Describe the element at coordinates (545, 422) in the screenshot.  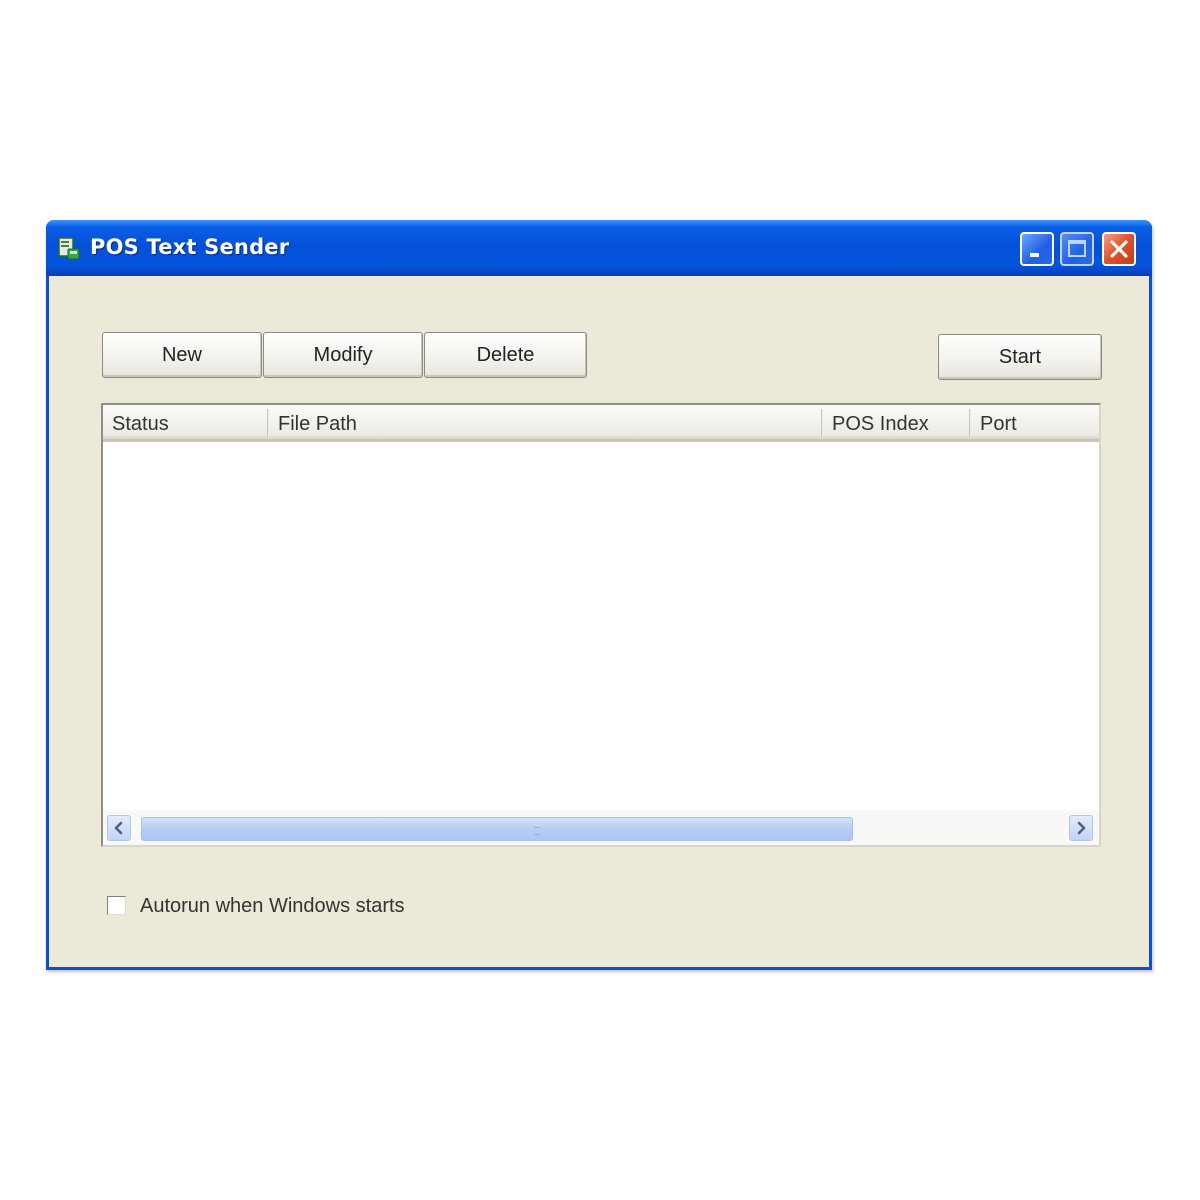
I see `column-header-file-path: File Path` at that location.